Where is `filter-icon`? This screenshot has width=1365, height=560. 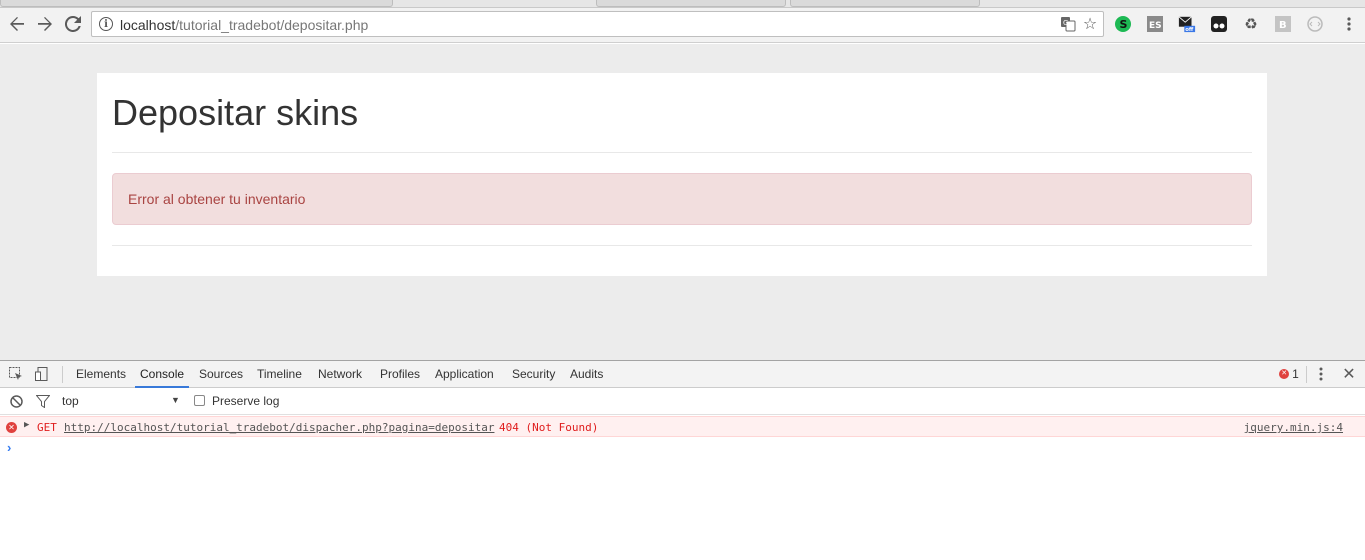 filter-icon is located at coordinates (43, 401).